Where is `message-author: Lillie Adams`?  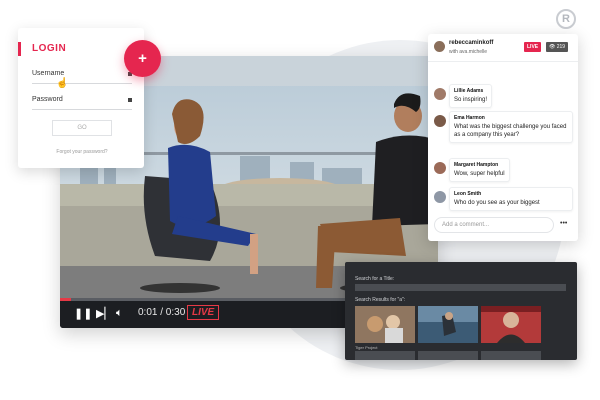 message-author: Lillie Adams is located at coordinates (469, 91).